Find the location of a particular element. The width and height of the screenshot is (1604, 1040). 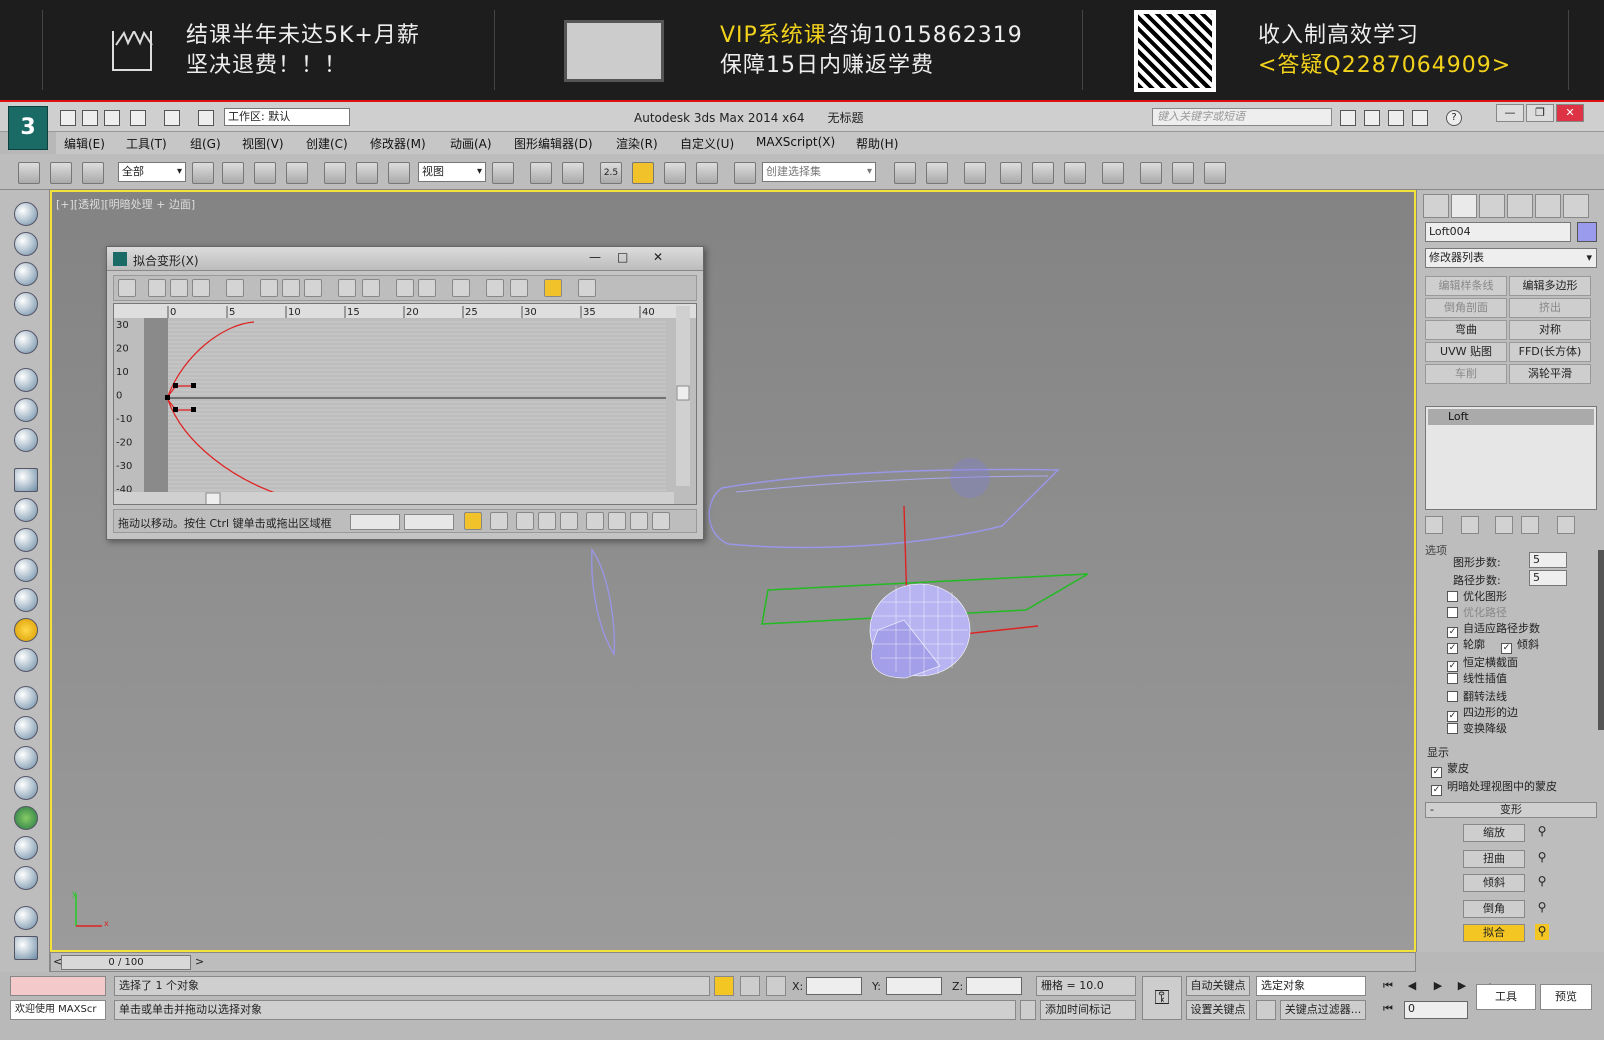

zoom-vertical-extents-icon is located at coordinates (569, 521).